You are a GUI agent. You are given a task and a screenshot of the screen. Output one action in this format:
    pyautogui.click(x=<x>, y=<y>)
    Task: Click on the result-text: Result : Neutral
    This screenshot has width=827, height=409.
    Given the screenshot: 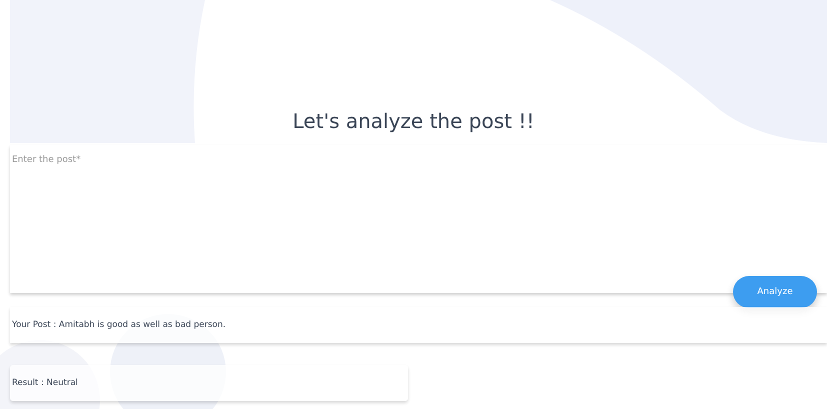 What is the action you would take?
    pyautogui.click(x=45, y=383)
    